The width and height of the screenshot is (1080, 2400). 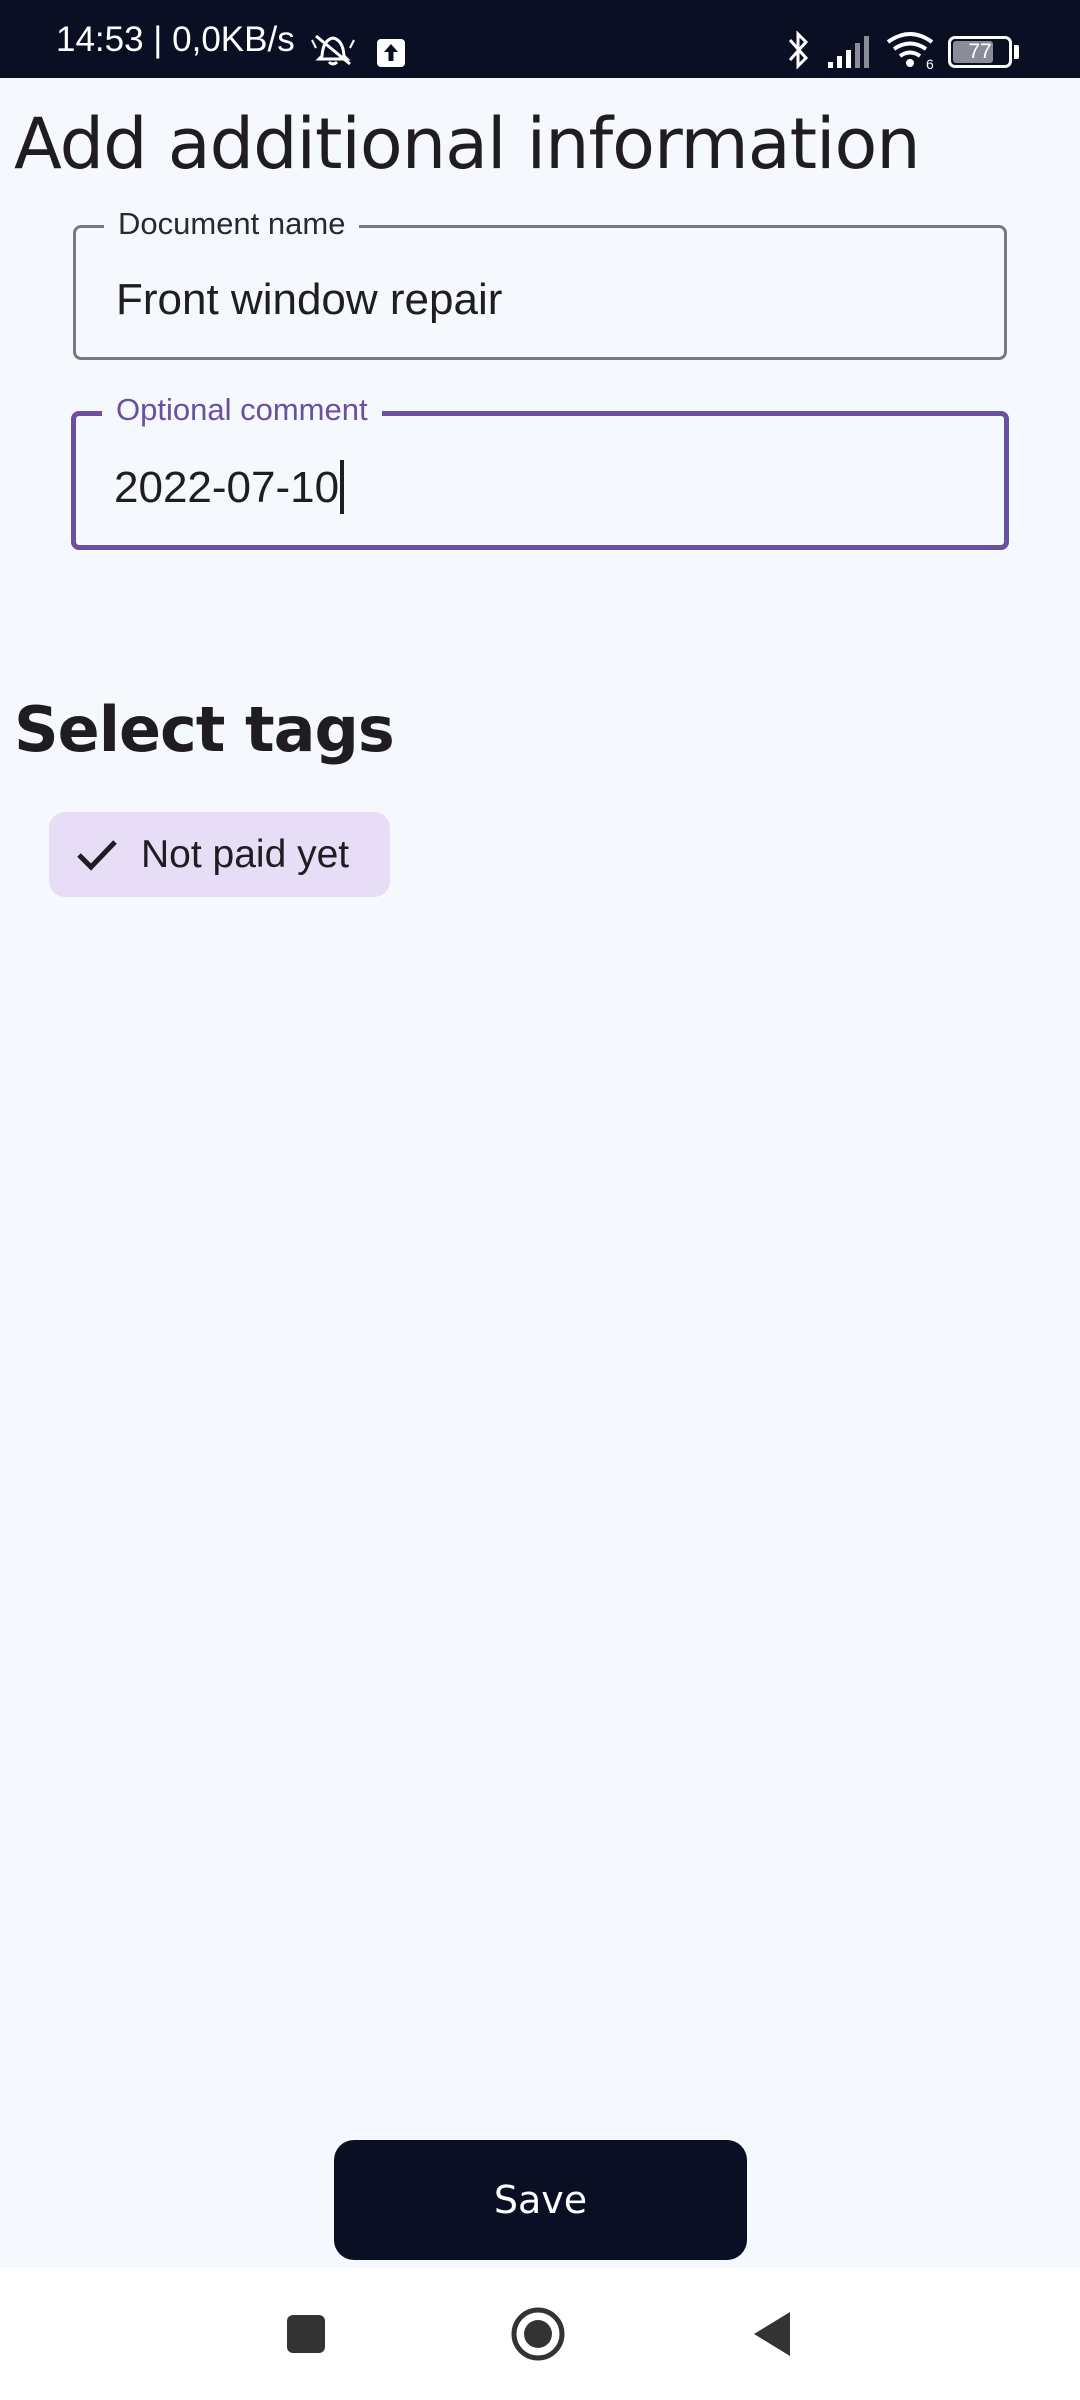 What do you see at coordinates (772, 2334) in the screenshot?
I see `back-button` at bounding box center [772, 2334].